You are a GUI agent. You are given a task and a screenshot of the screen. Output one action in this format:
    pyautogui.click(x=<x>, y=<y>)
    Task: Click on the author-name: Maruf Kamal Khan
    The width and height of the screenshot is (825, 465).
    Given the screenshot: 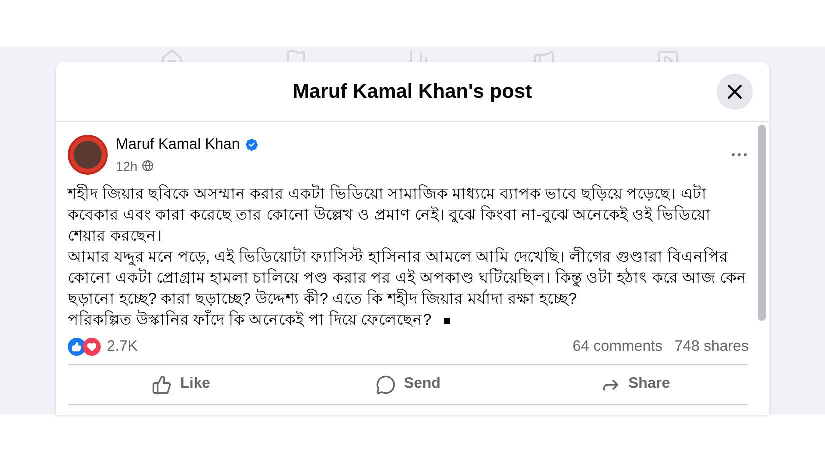 What is the action you would take?
    pyautogui.click(x=178, y=145)
    